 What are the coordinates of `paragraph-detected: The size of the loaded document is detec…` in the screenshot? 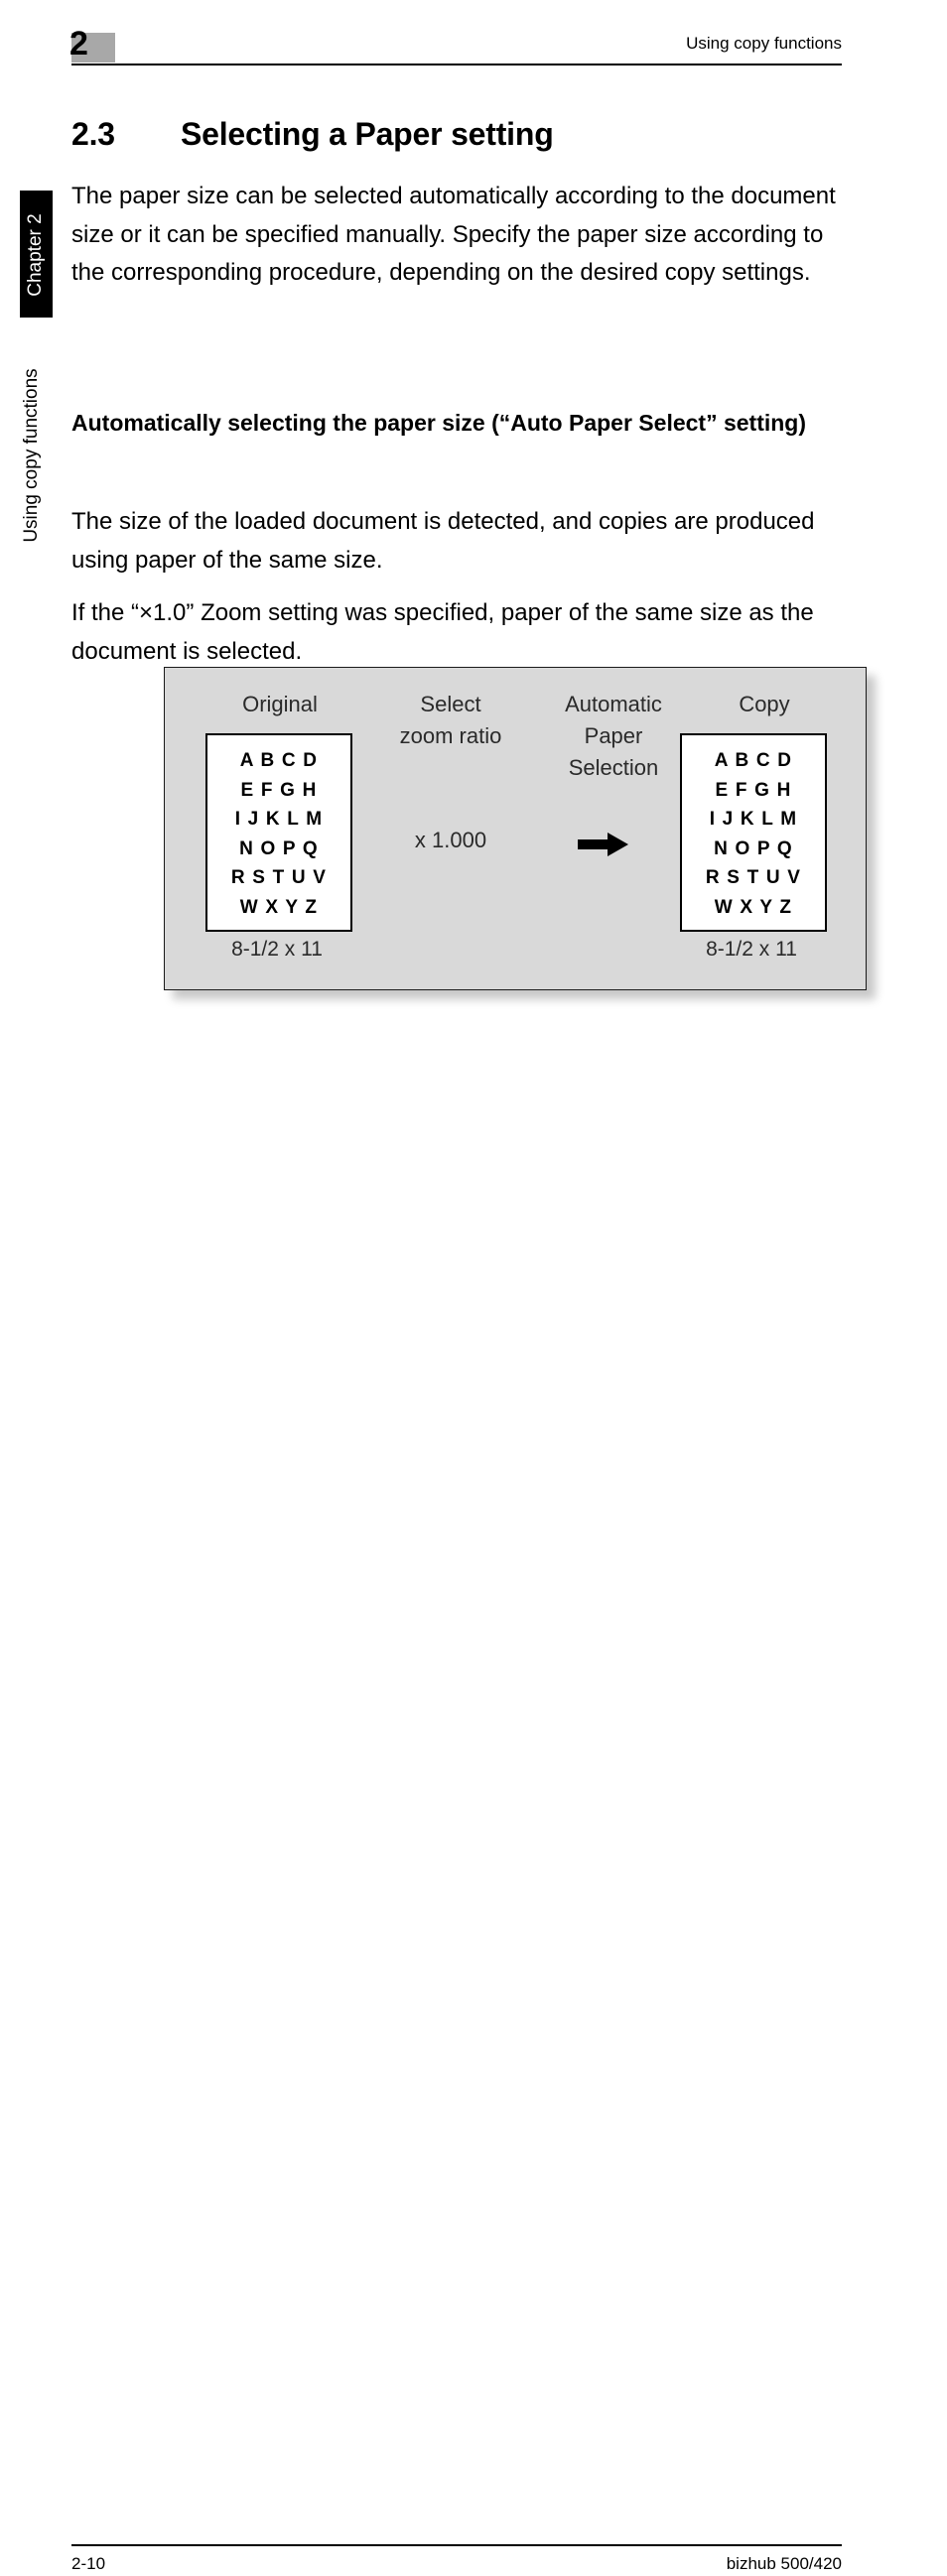 It's located at (443, 541).